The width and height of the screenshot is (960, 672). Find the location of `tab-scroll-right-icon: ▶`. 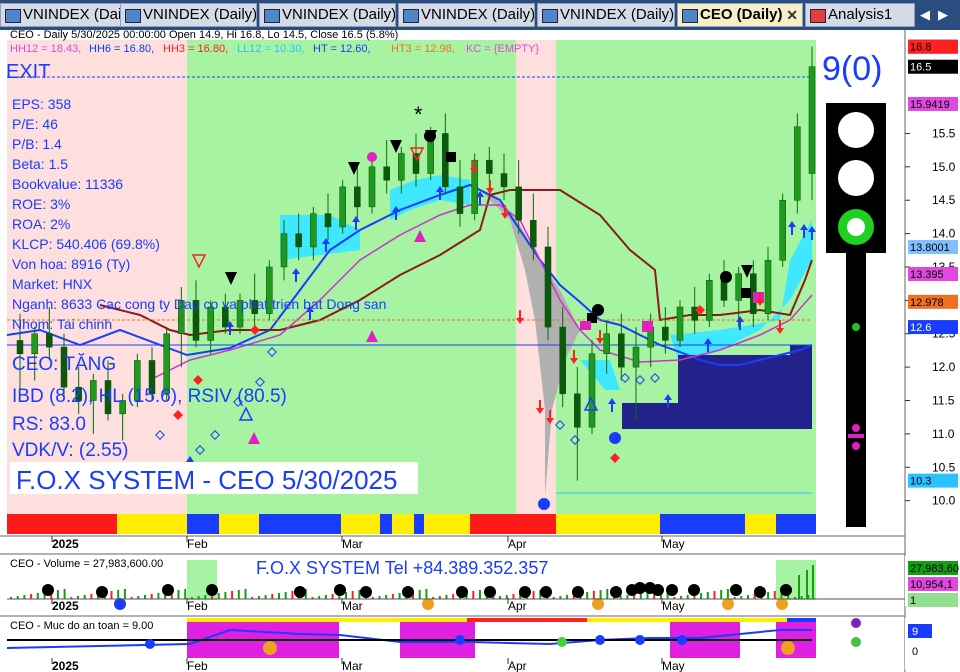

tab-scroll-right-icon: ▶ is located at coordinates (943, 15).